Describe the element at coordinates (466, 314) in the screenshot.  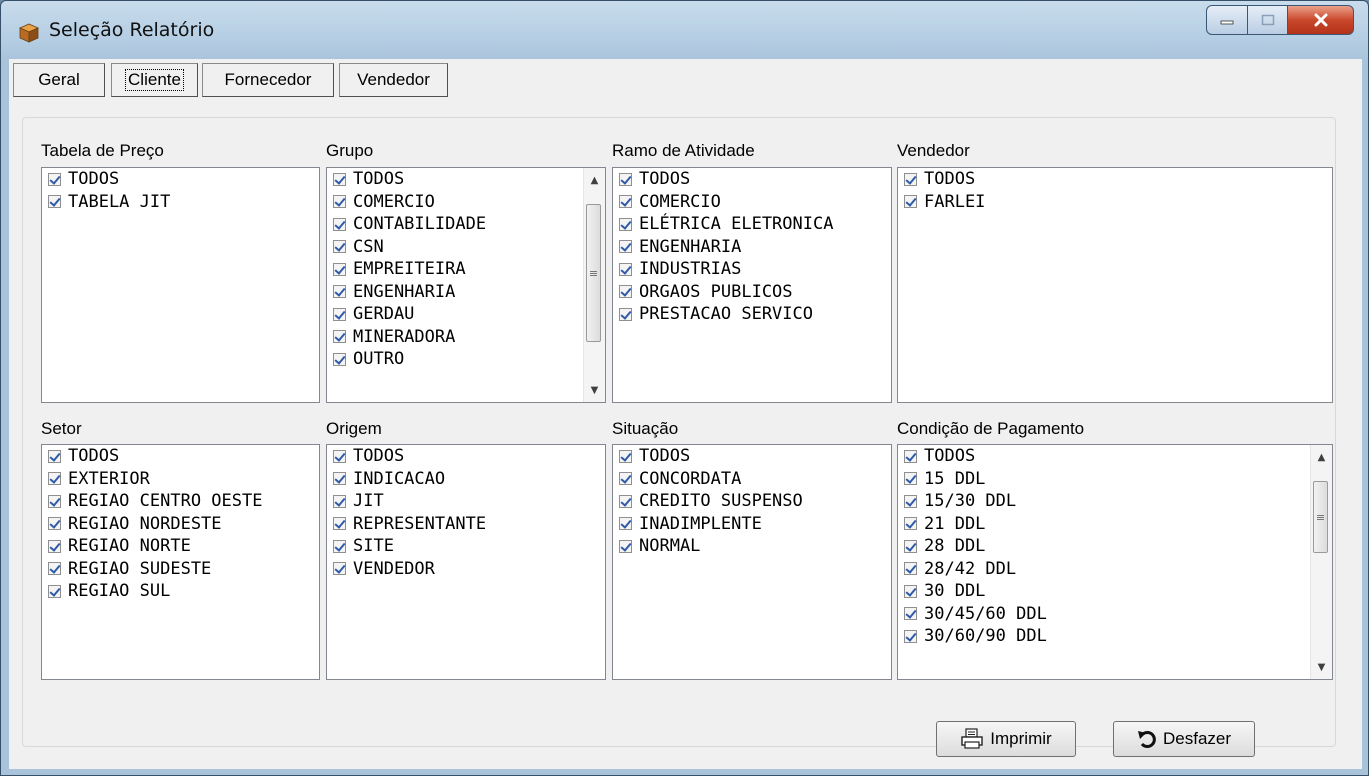
I see `list-item: GERDAU` at that location.